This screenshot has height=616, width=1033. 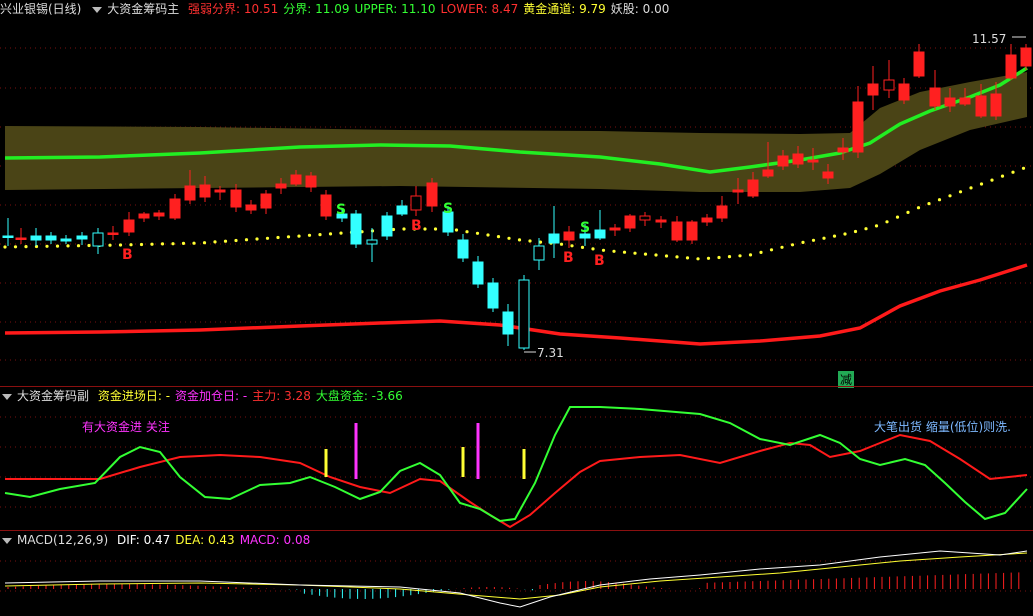 I want to click on low-price-label: 7.31, so click(x=550, y=353).